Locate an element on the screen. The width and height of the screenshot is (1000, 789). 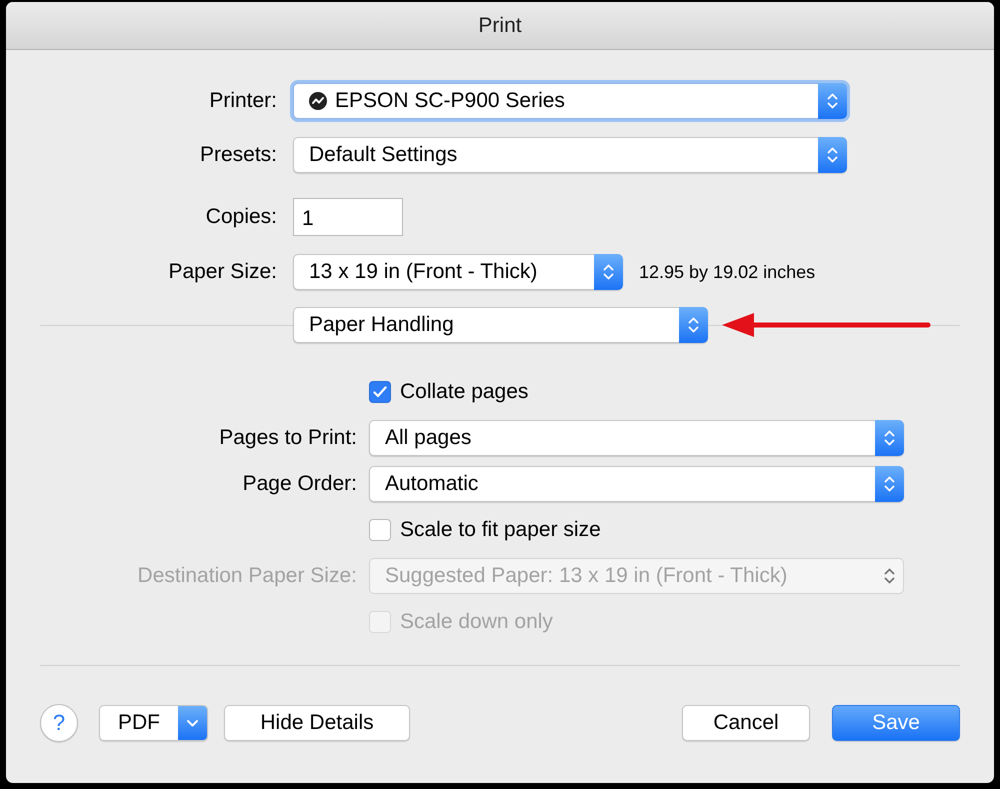
popup-button: 13 x 19 in (Front - Thick) is located at coordinates (458, 272).